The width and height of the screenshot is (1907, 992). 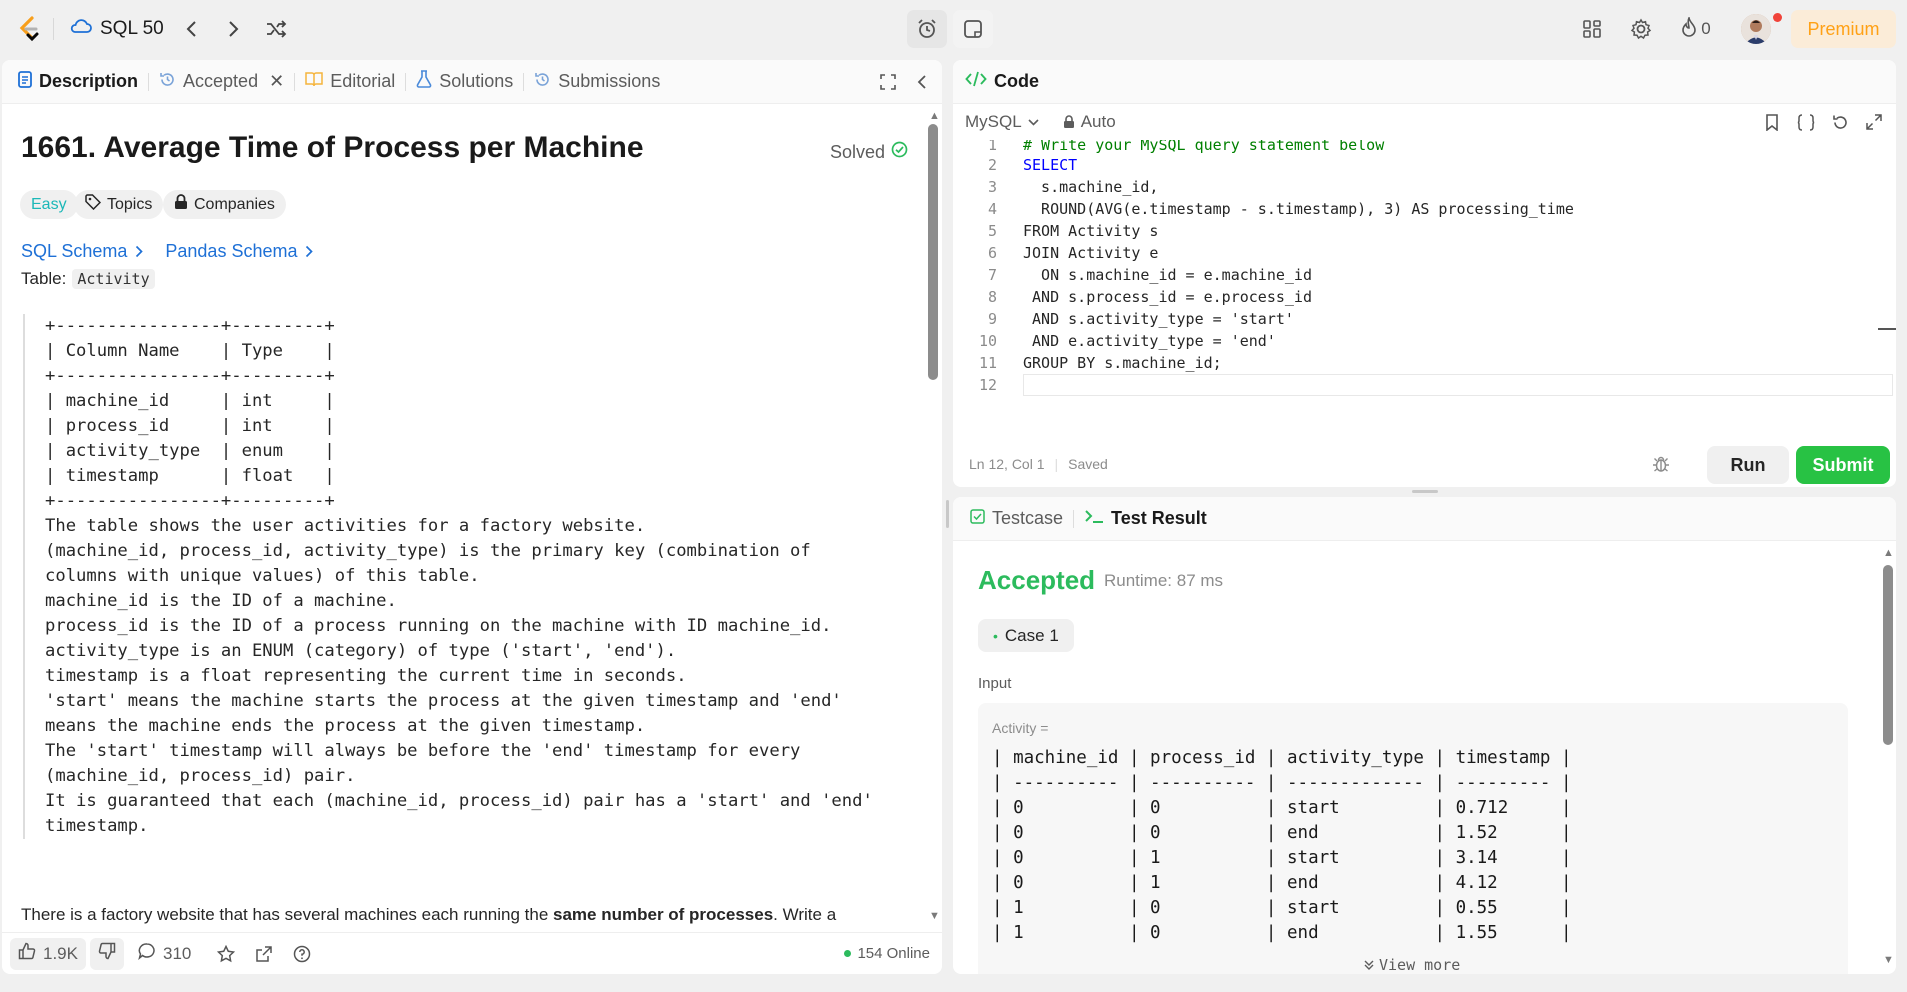 I want to click on chevron-down-icon, so click(x=1033, y=122).